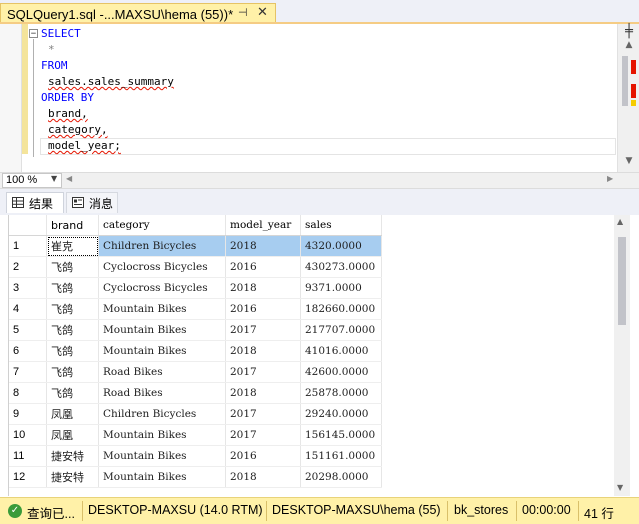 The height and width of the screenshot is (524, 639). Describe the element at coordinates (54, 66) in the screenshot. I see `code-line-from: FROM` at that location.